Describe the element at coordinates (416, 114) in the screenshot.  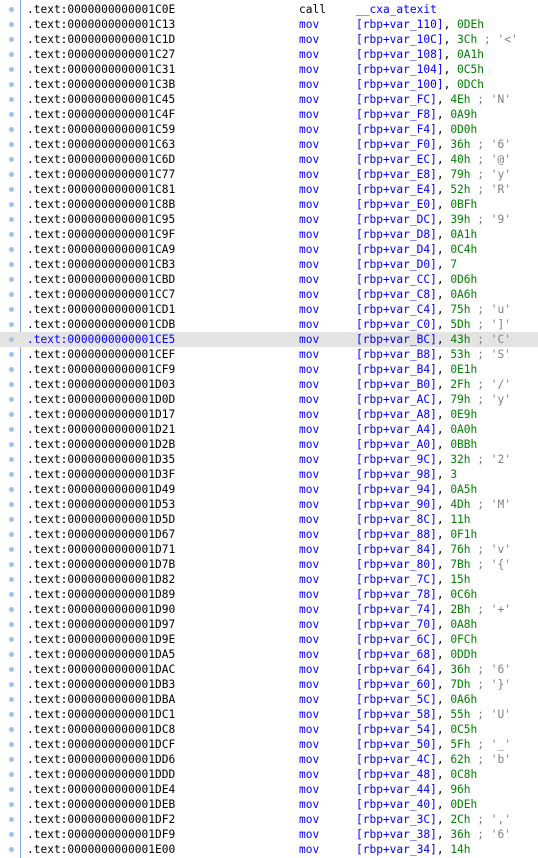
I see `operands: [rbp+var_F8], 0A9h` at that location.